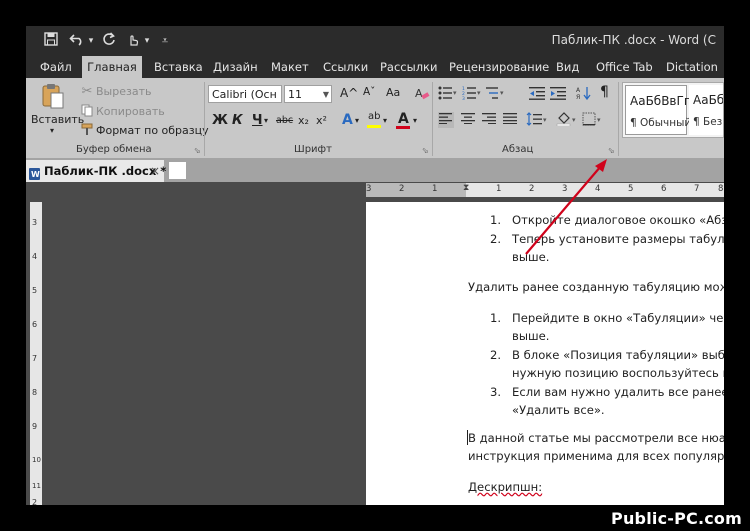 The height and width of the screenshot is (531, 750). Describe the element at coordinates (133, 41) in the screenshot. I see `touch-mode-icon` at that location.